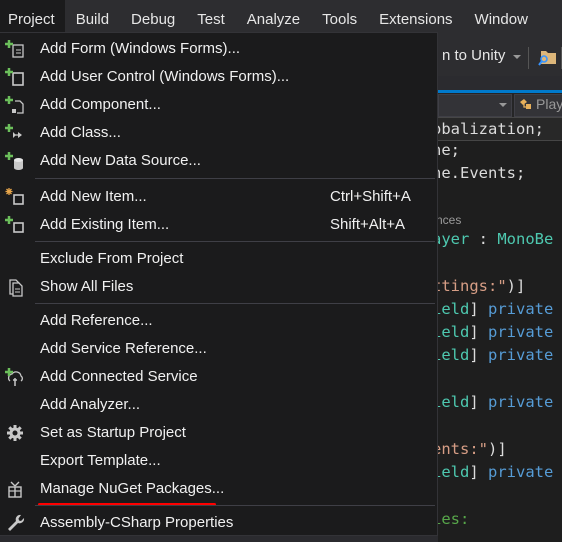  I want to click on code-line: ents:")], so click(469, 449).